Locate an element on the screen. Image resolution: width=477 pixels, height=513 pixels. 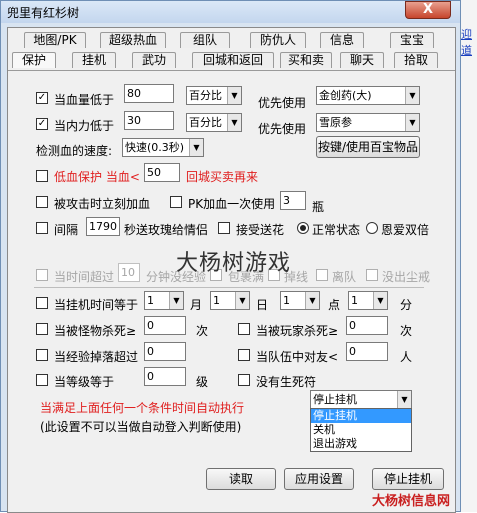
tab-chat: 聊天 is located at coordinates (362, 60).